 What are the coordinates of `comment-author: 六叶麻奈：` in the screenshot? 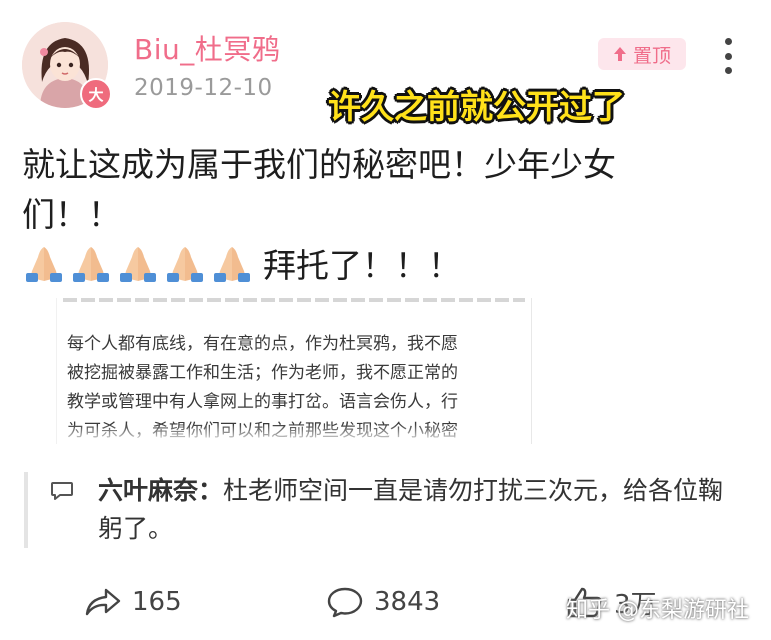 It's located at (160, 490).